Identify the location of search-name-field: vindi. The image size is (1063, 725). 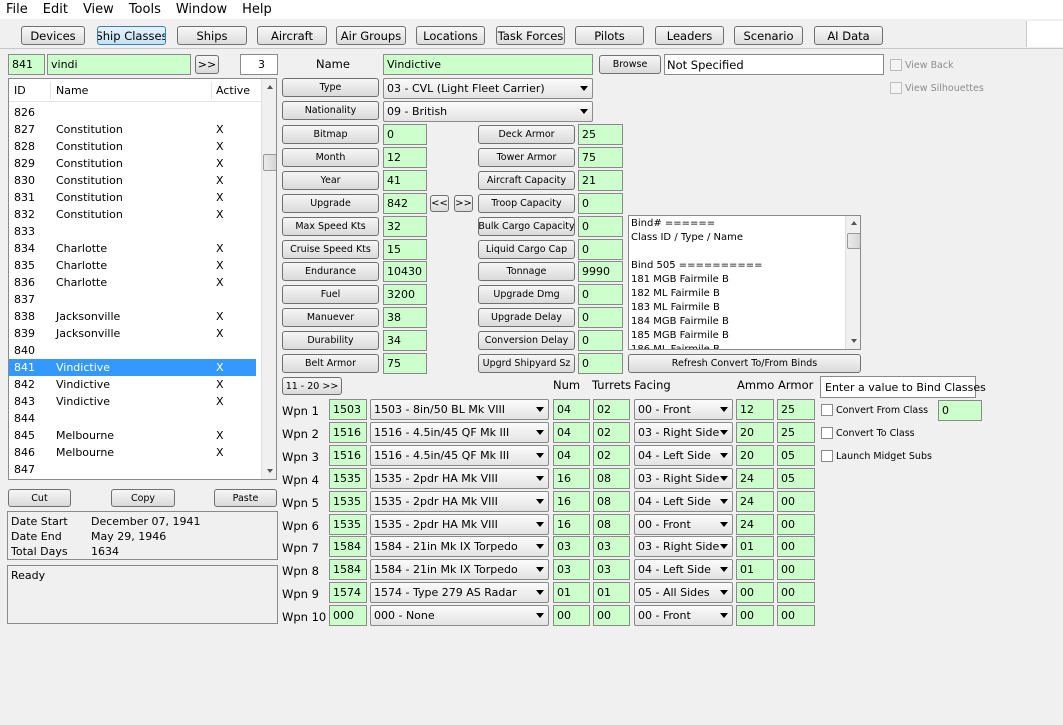
(119, 64).